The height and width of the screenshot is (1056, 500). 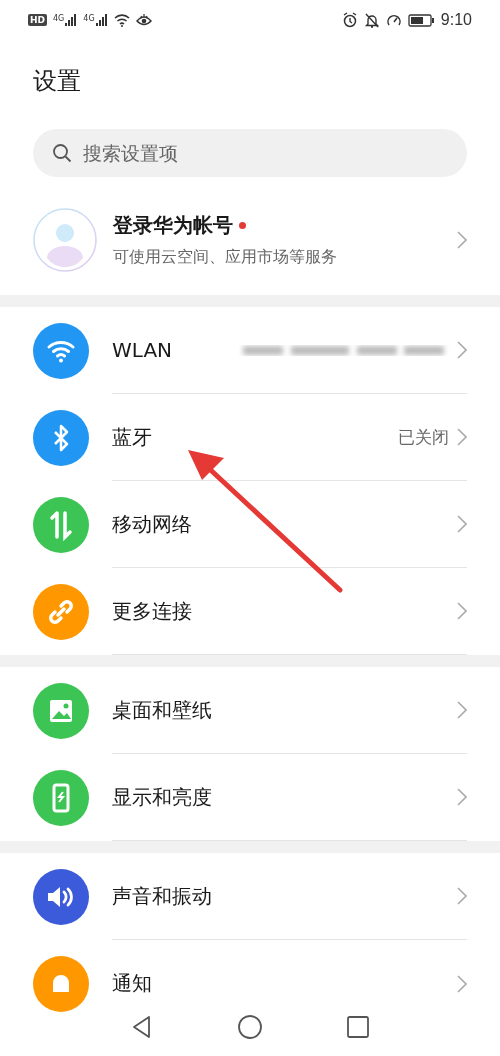 I want to click on recents-icon, so click(x=358, y=1027).